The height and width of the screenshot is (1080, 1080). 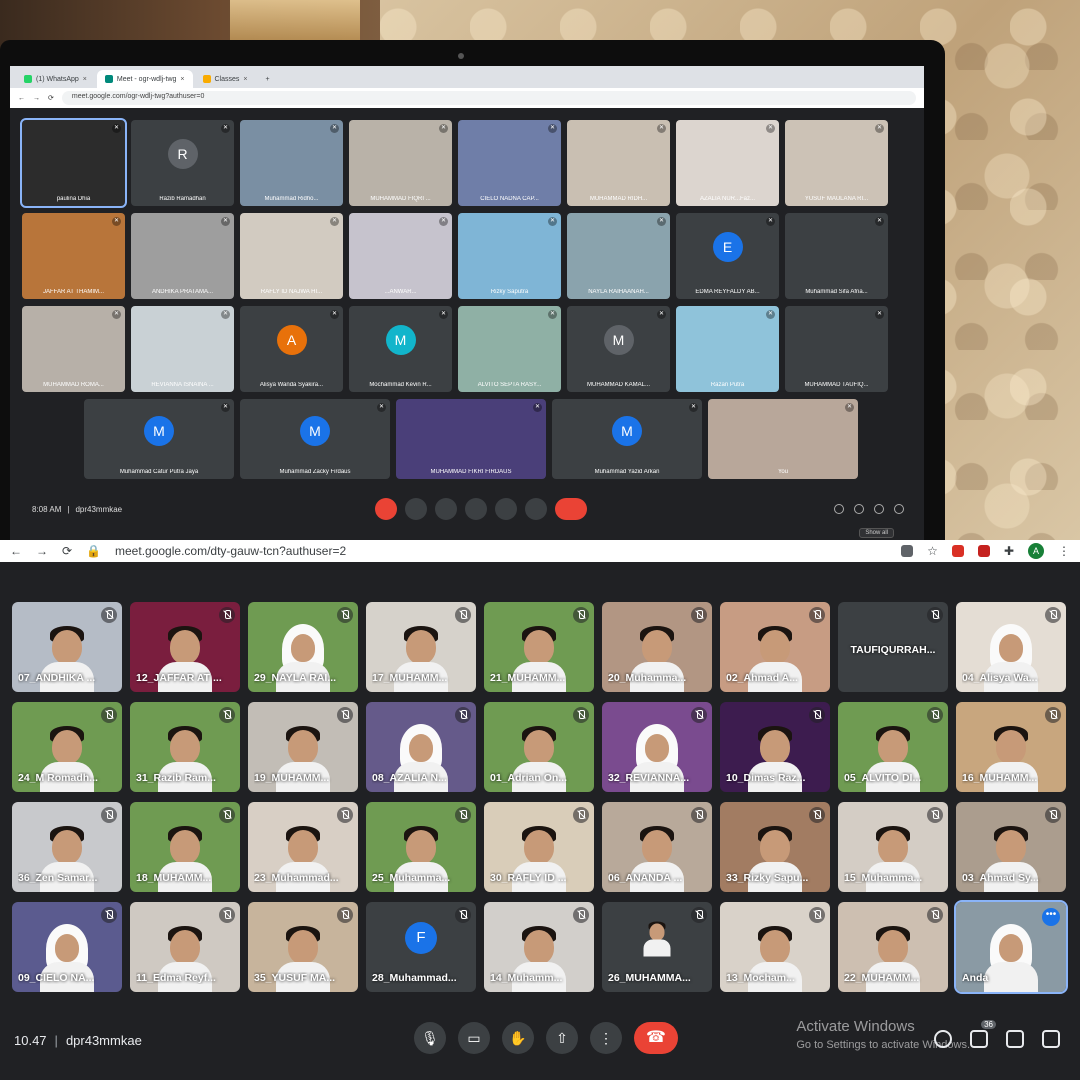 What do you see at coordinates (476, 509) in the screenshot?
I see `raise-hand-button` at bounding box center [476, 509].